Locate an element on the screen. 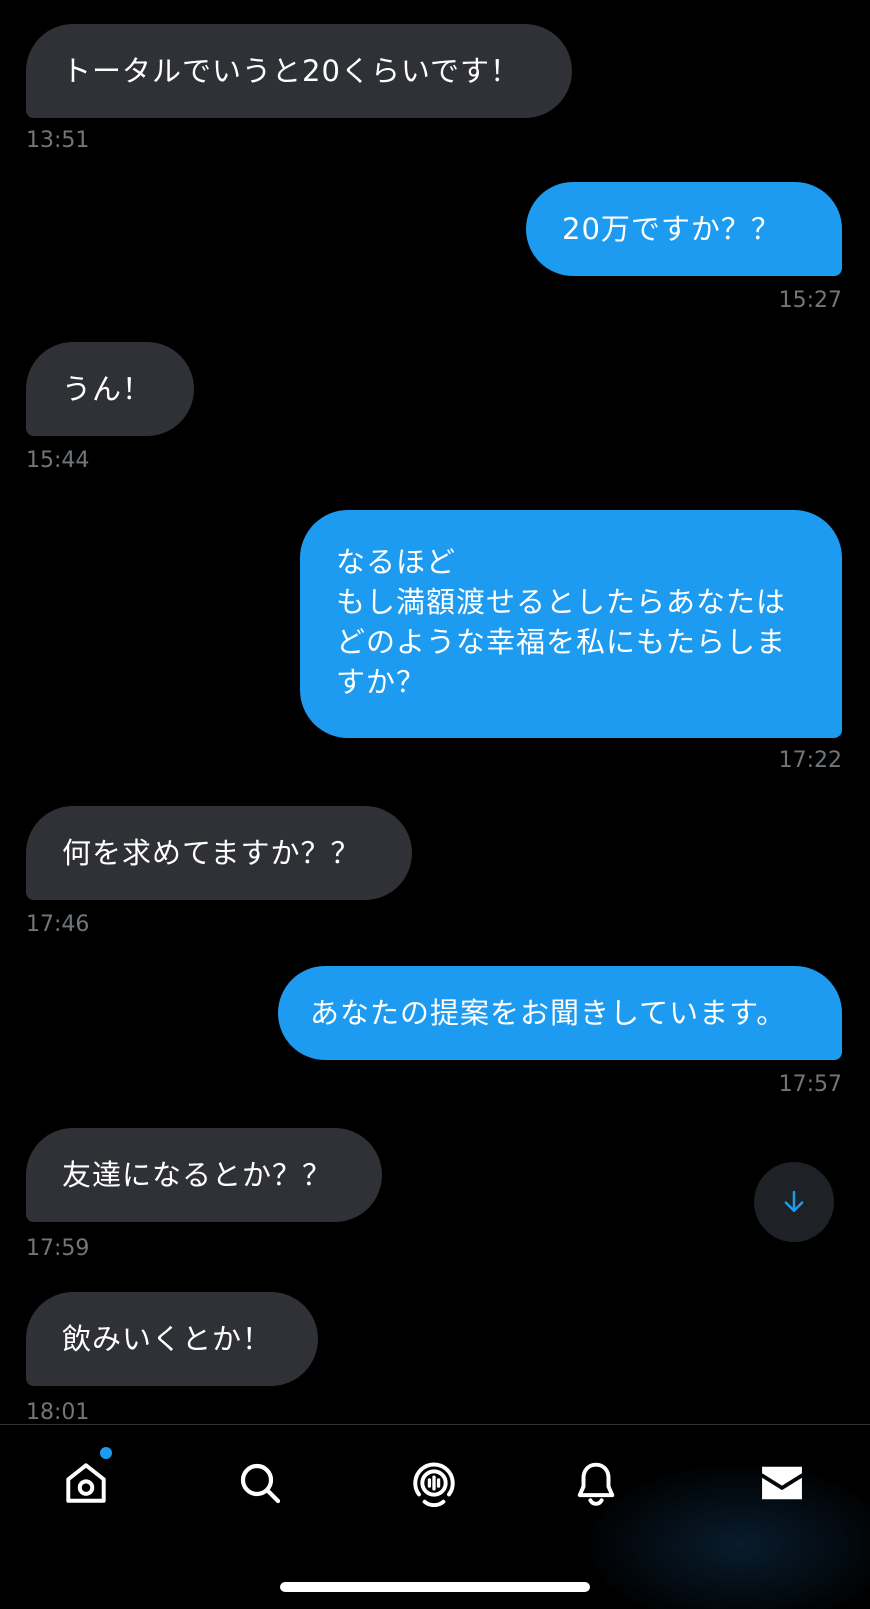 Image resolution: width=870 pixels, height=1609 pixels. message-timestamp: 15:27 is located at coordinates (810, 300).